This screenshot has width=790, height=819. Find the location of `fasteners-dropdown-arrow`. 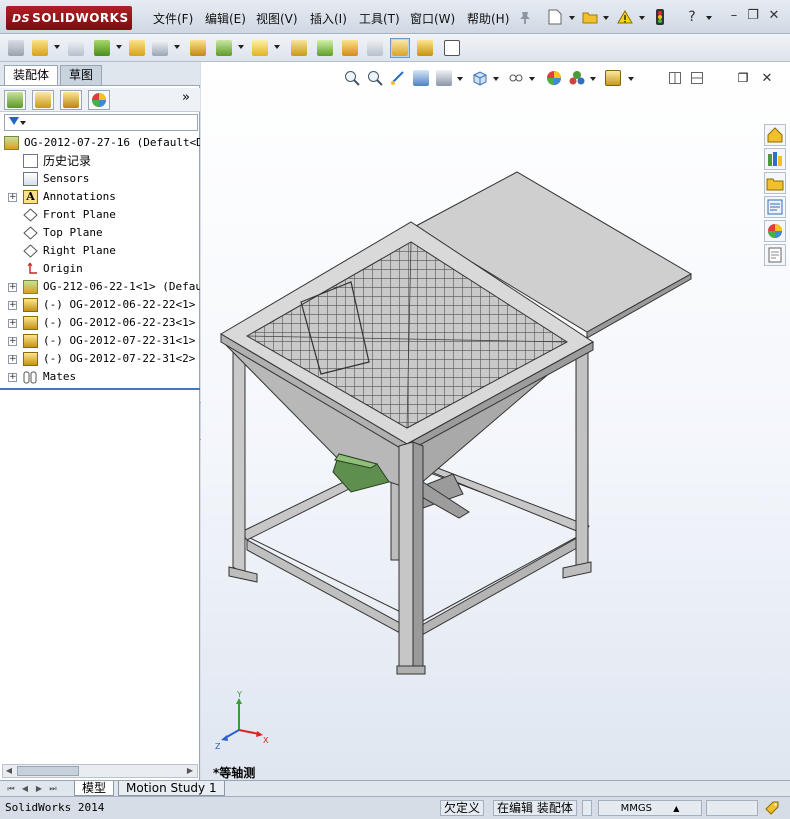

fasteners-dropdown-arrow is located at coordinates (119, 47).